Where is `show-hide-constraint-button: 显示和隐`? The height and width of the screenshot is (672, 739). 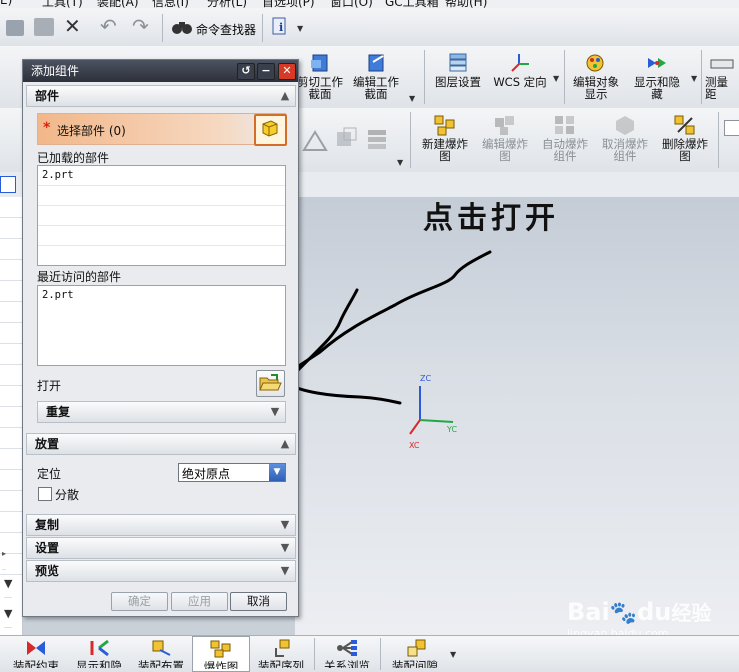
show-hide-constraint-button: 显示和隐 is located at coordinates (99, 653).